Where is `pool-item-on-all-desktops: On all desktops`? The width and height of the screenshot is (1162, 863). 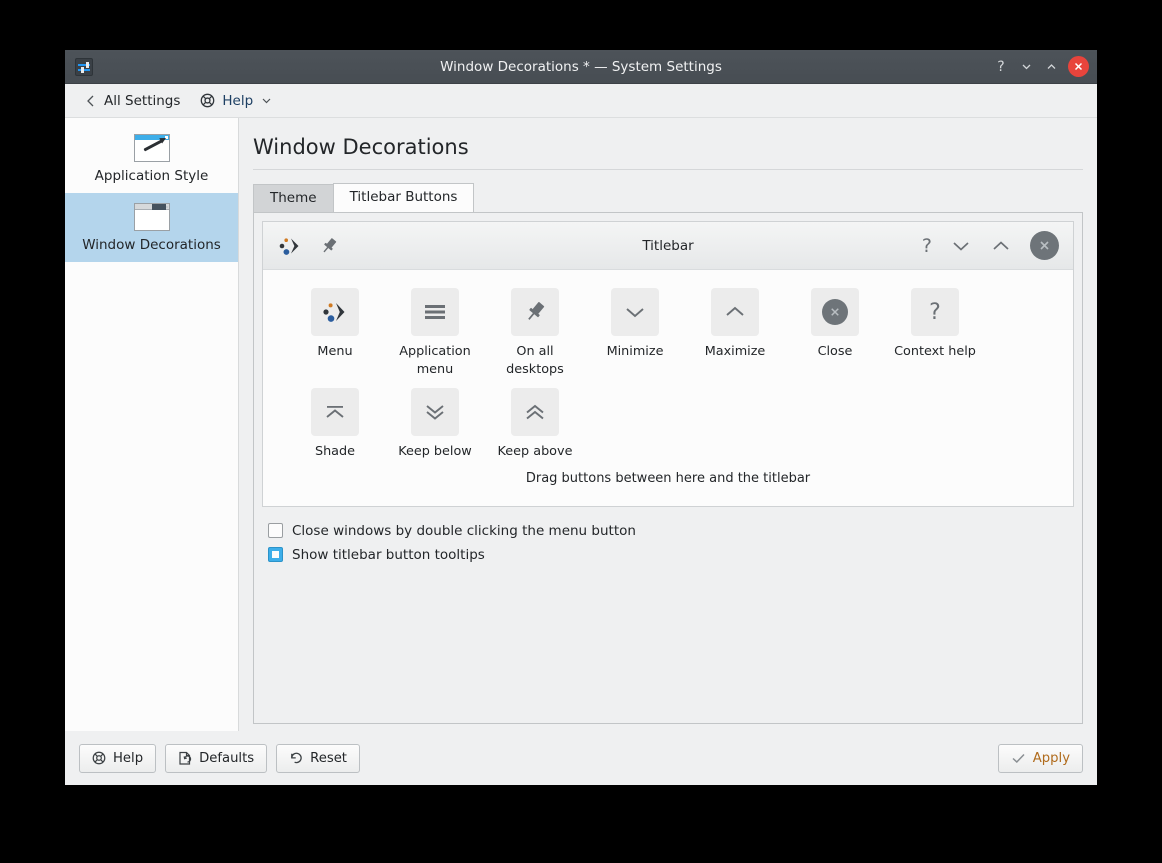
pool-item-on-all-desktops: On all desktops is located at coordinates (535, 333).